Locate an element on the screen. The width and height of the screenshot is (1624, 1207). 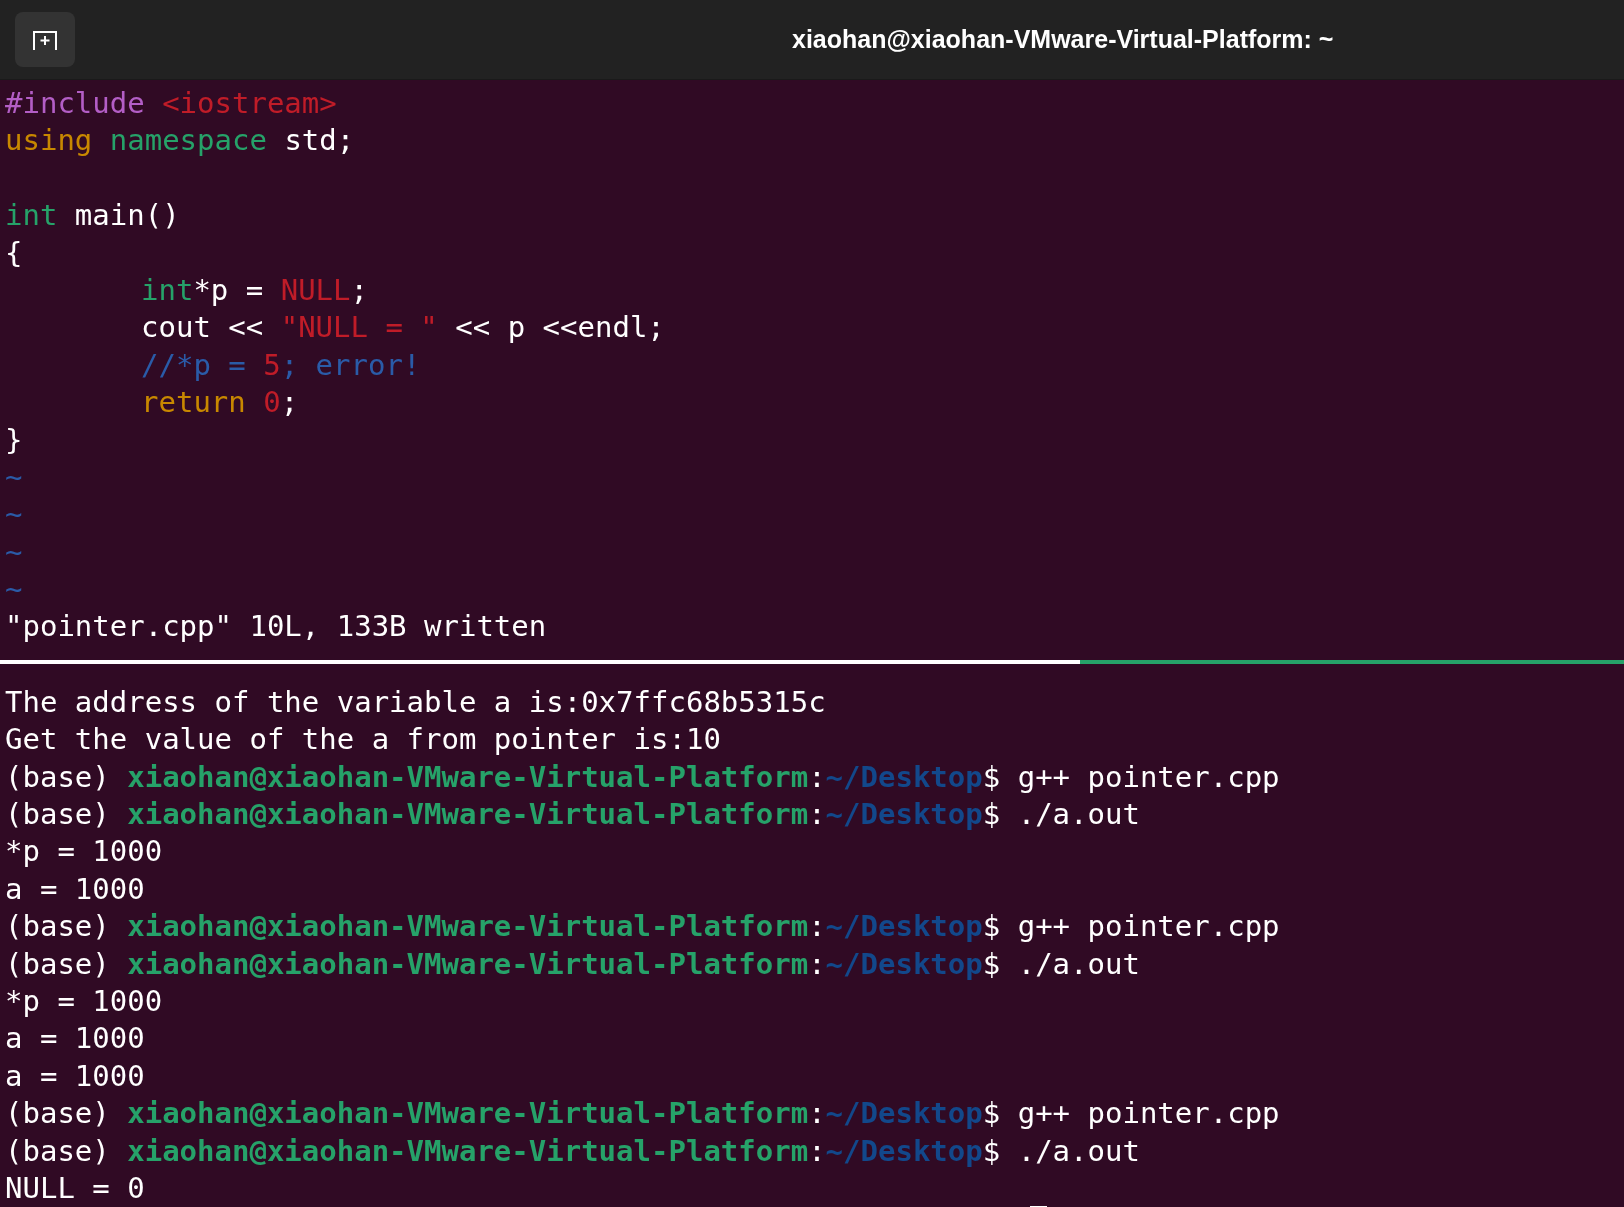
terminal-line: Get the value of the a from pointer is:10 is located at coordinates (363, 739).